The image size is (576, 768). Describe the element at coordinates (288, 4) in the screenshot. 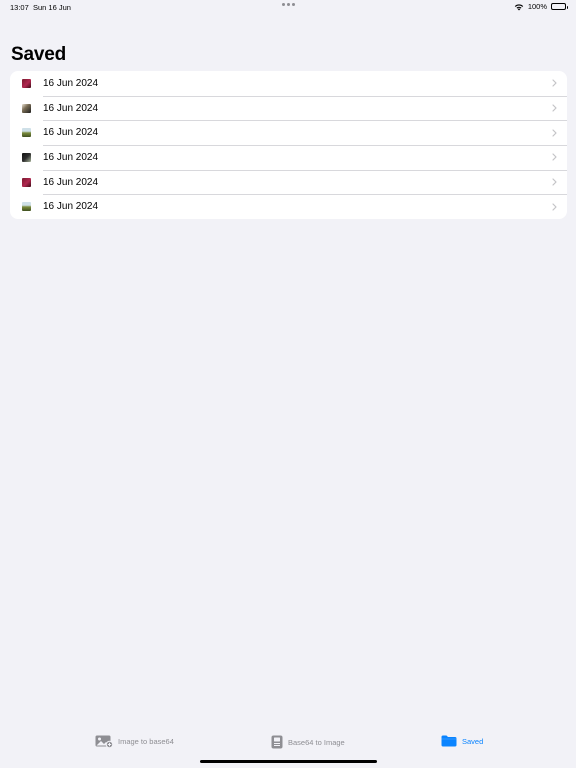

I see `multitasking-dots-icon` at that location.